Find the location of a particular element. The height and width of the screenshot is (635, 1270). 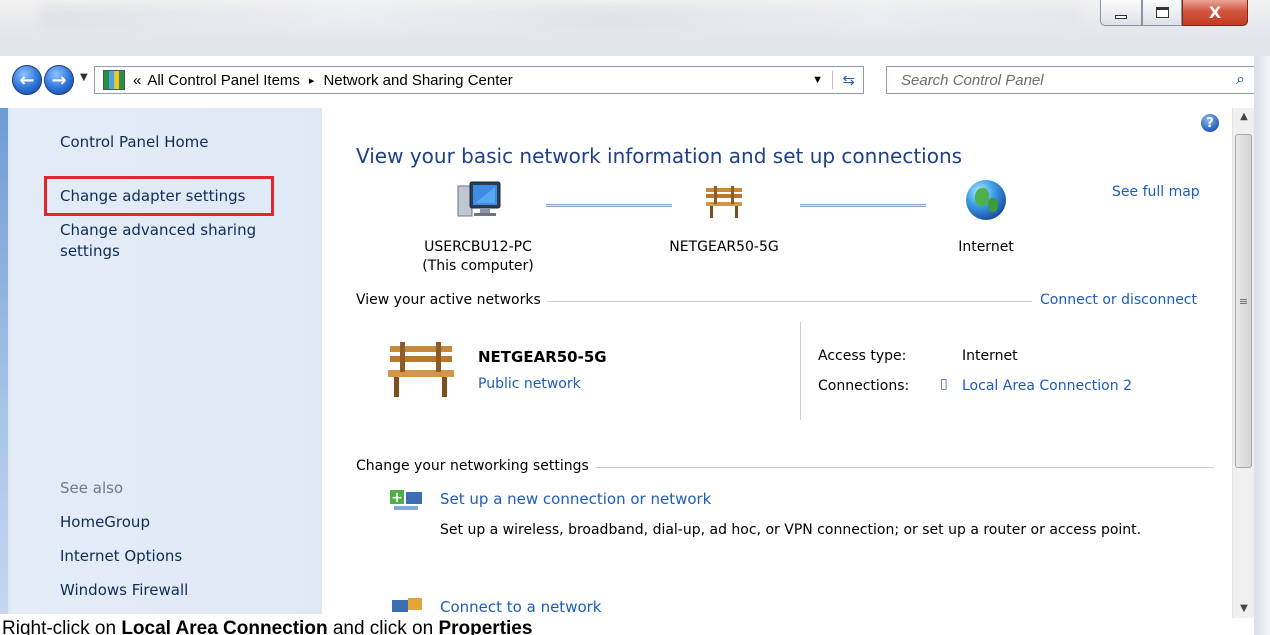

see-also-heading: See also is located at coordinates (92, 488).